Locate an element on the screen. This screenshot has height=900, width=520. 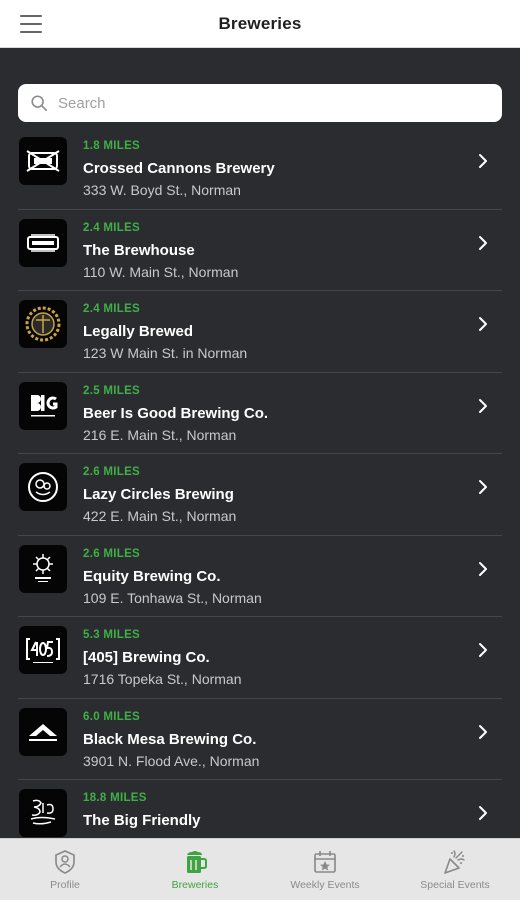
brewery-address: 109 E. Tonhawa St., Norman is located at coordinates (172, 597).